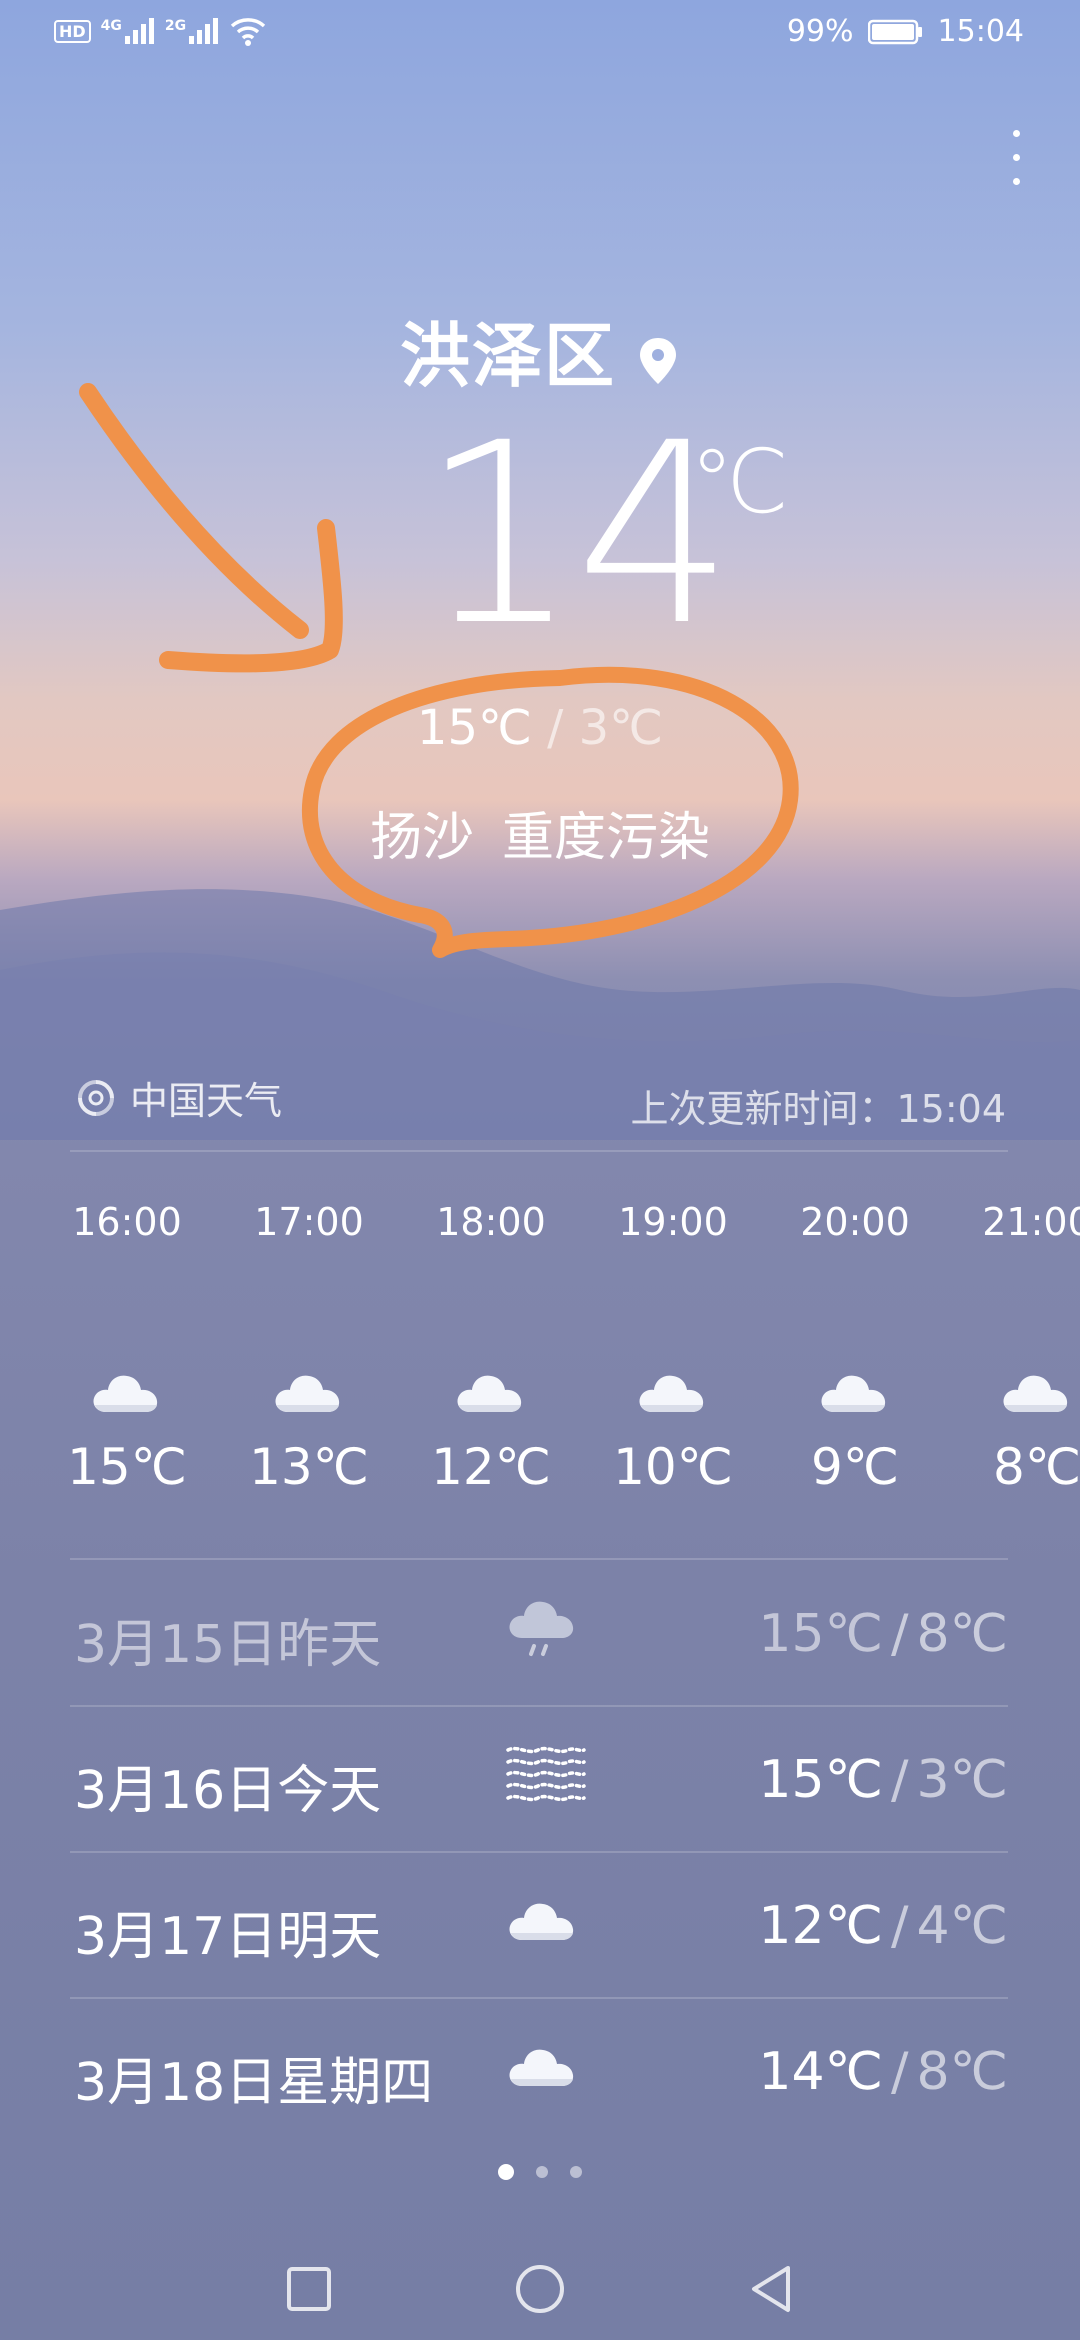  Describe the element at coordinates (421, 838) in the screenshot. I see `condition-text: 扬沙` at that location.